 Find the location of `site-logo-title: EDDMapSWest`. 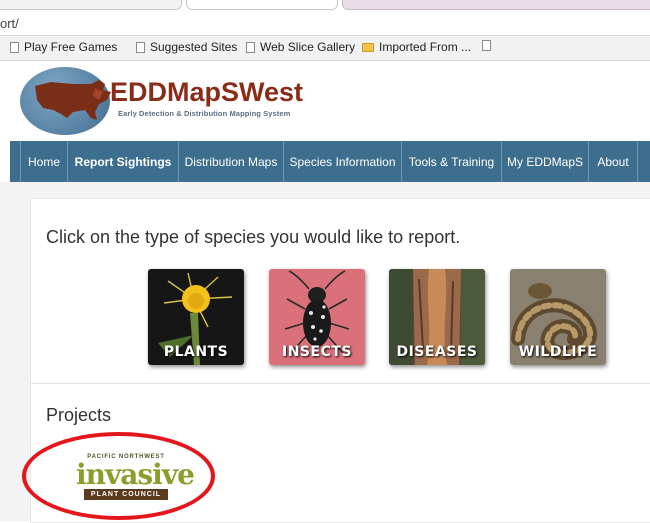

site-logo-title: EDDMapSWest is located at coordinates (206, 92).